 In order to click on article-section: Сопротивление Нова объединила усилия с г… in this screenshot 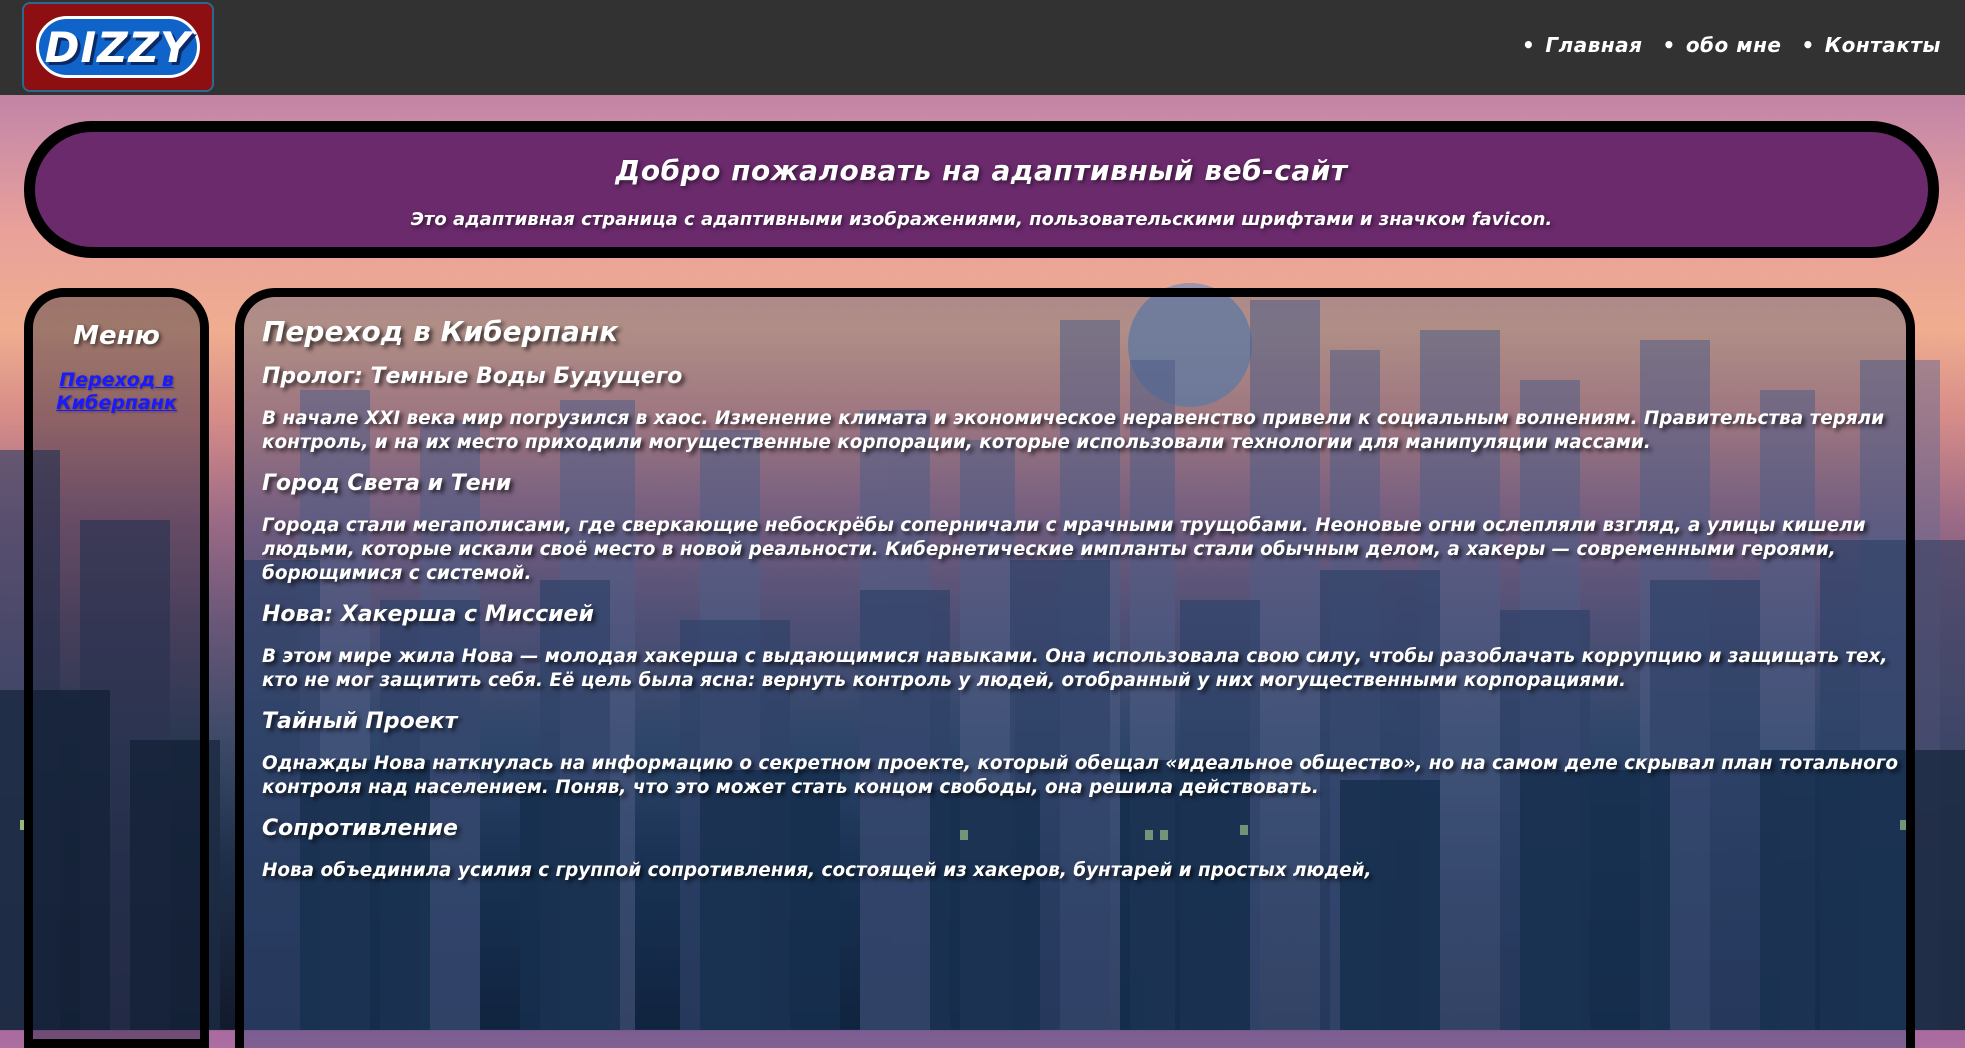, I will do `click(1080, 849)`.